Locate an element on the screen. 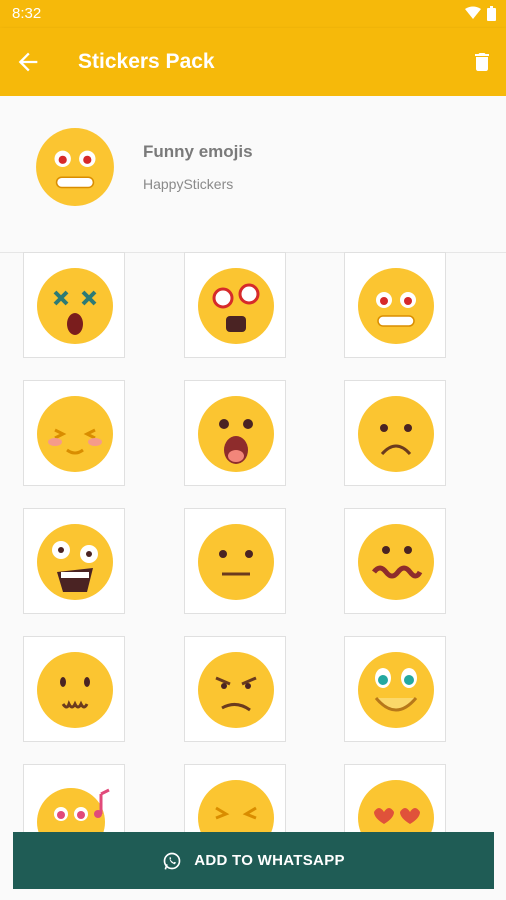 This screenshot has height=900, width=506. delete-icon is located at coordinates (482, 62).